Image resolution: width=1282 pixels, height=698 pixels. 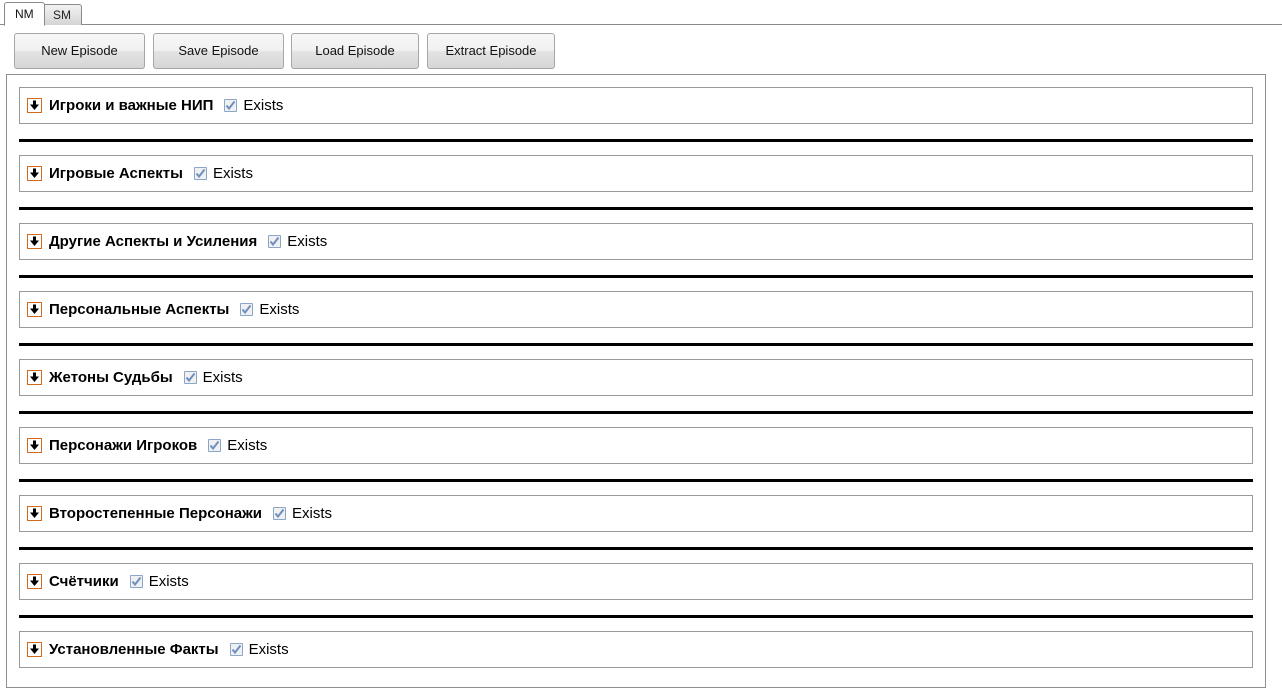 I want to click on section-title: Установленные Факты, so click(x=134, y=649).